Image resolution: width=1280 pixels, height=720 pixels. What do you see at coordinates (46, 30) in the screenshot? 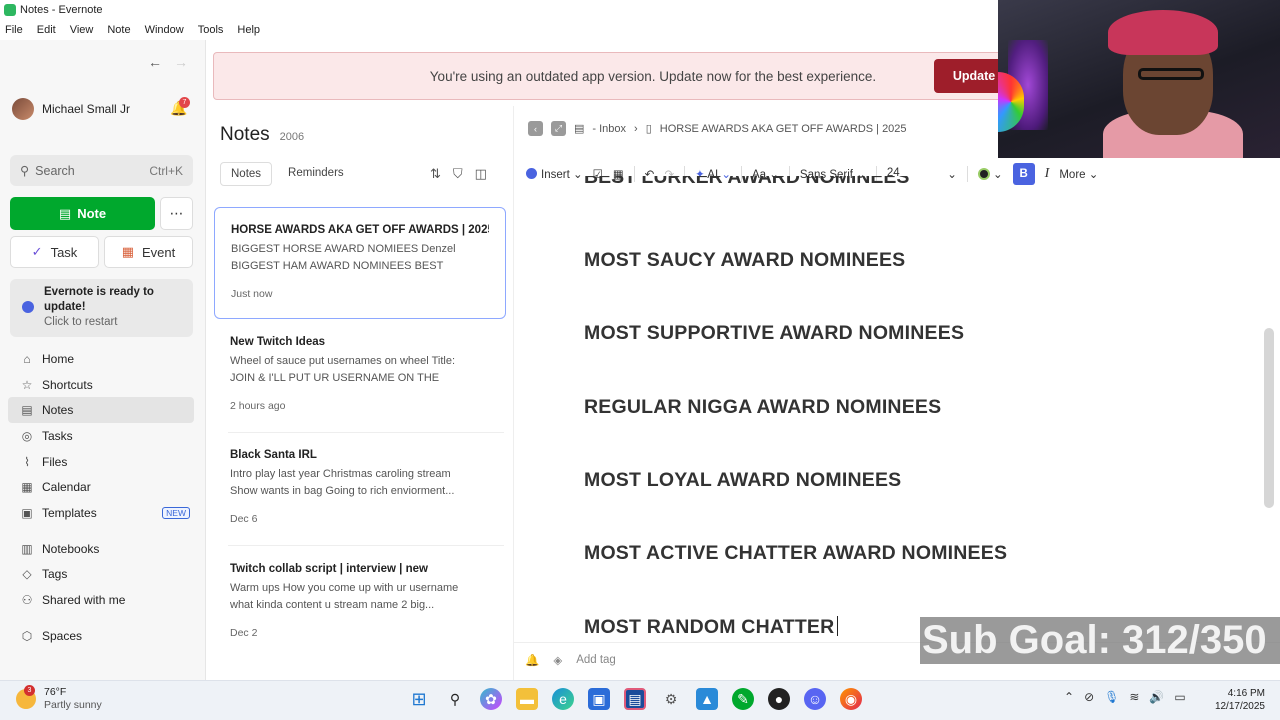
I see `menu-edit: Edit` at bounding box center [46, 30].